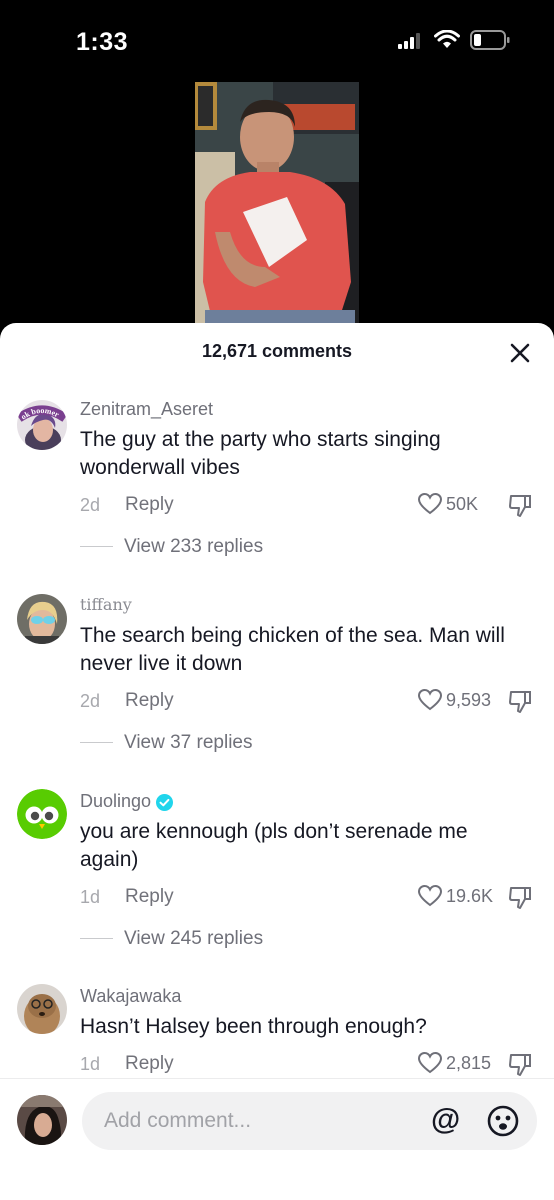 Image resolution: width=554 pixels, height=1200 pixels. I want to click on avatar-text: ok boomer, so click(40, 414).